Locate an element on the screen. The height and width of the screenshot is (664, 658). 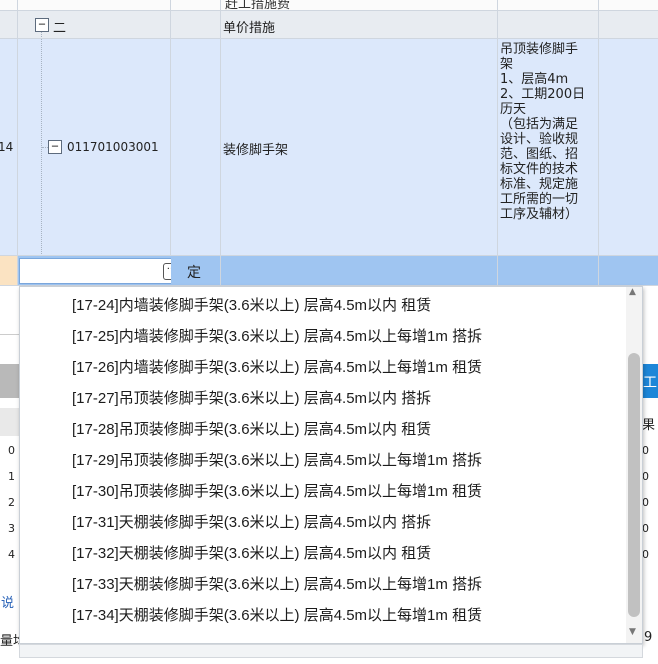
code-input: ··· is located at coordinates (95, 271).